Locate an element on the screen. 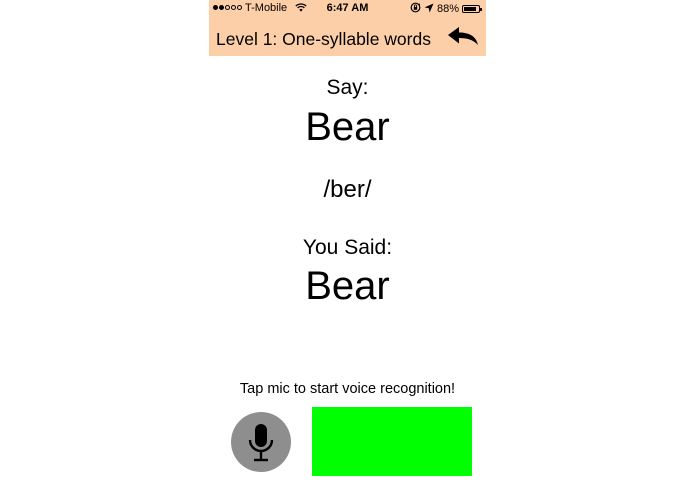 Image resolution: width=695 pixels, height=494 pixels. you-said-label: You Said: is located at coordinates (347, 247).